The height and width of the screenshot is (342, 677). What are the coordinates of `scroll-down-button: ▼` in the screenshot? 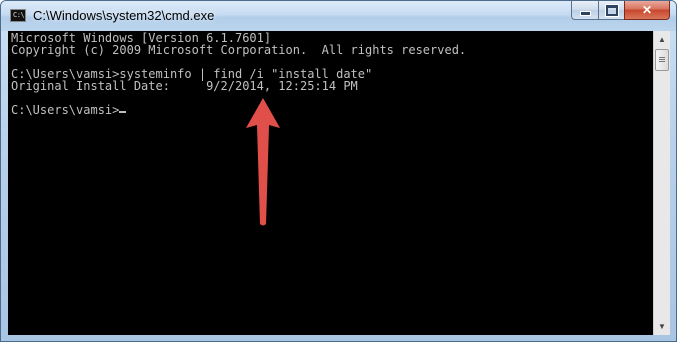 It's located at (662, 326).